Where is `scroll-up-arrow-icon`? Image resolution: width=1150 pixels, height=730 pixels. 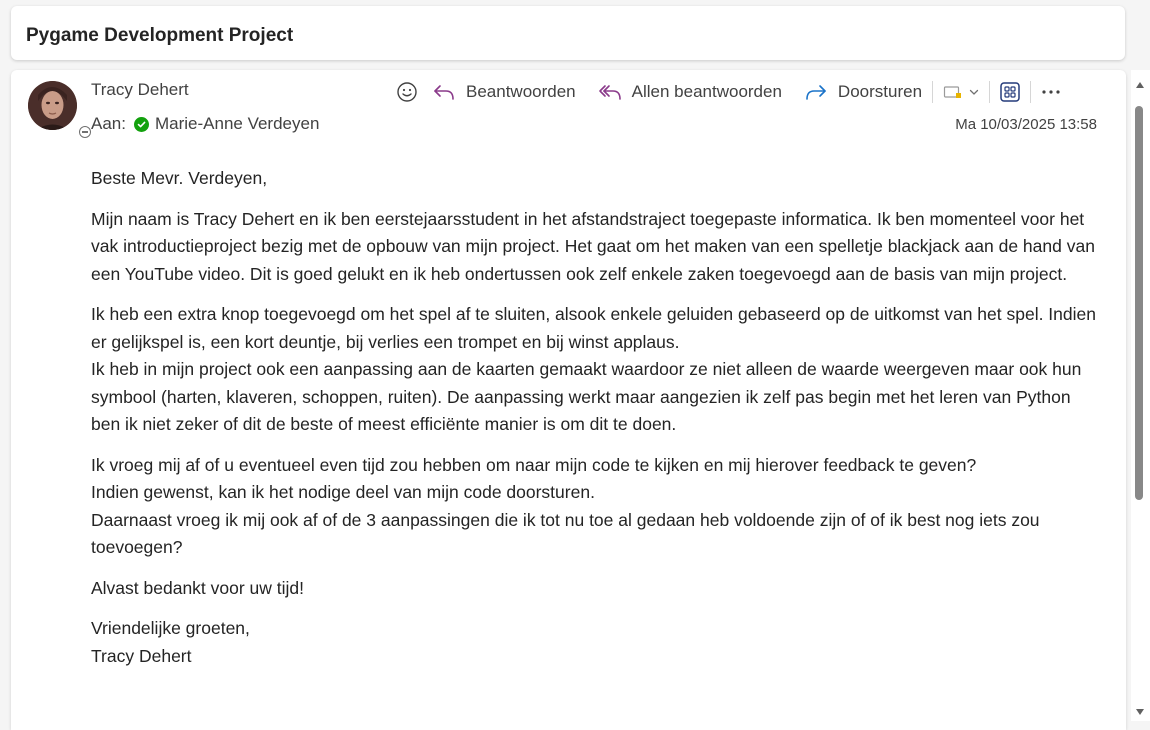 scroll-up-arrow-icon is located at coordinates (1140, 85).